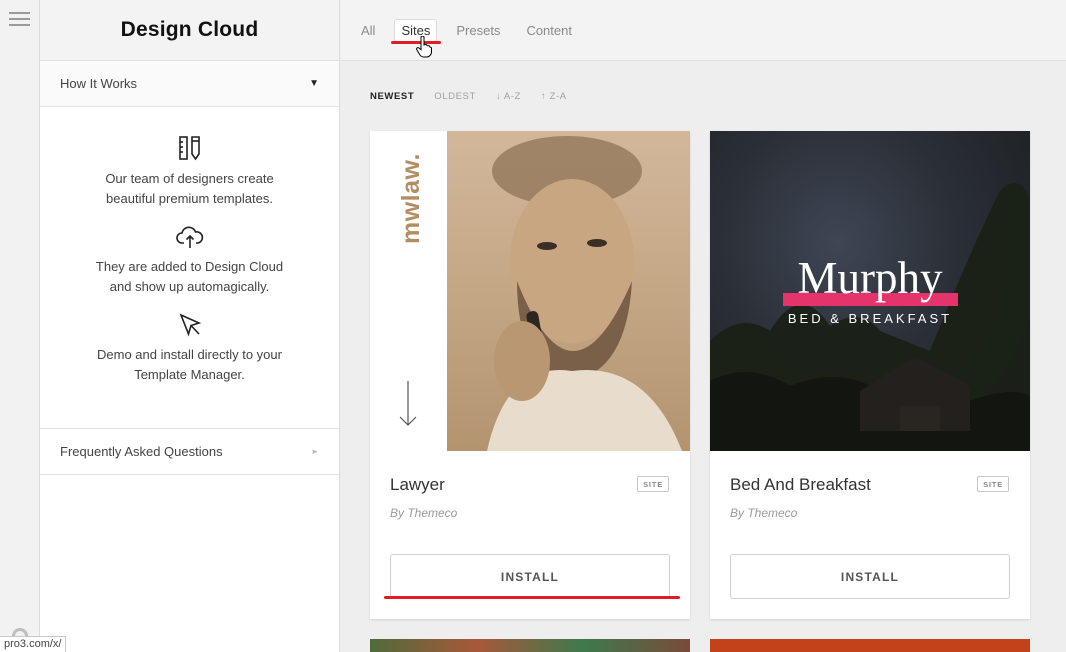 The image size is (1066, 652). I want to click on tab-bar: All Sites Presets Content, so click(703, 30).